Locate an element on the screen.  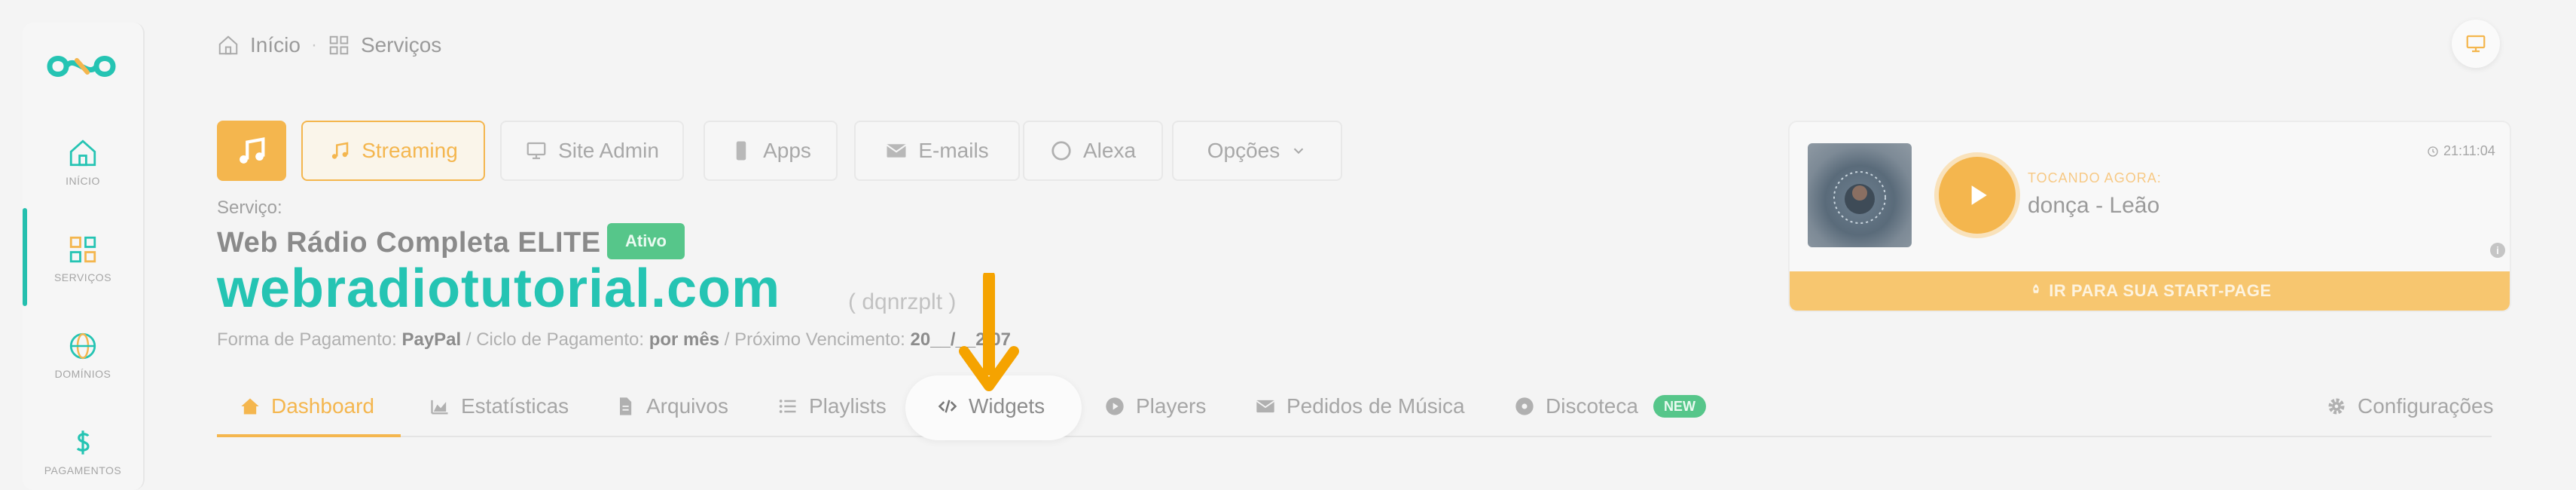
code-icon is located at coordinates (948, 406).